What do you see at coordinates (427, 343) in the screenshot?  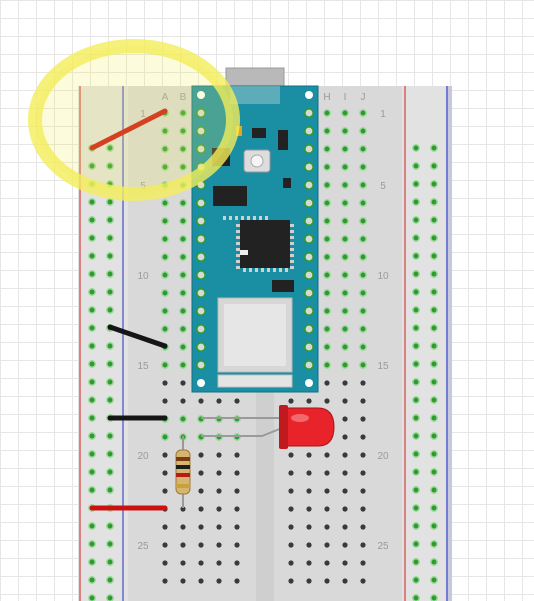 I see `power-rail-right` at bounding box center [427, 343].